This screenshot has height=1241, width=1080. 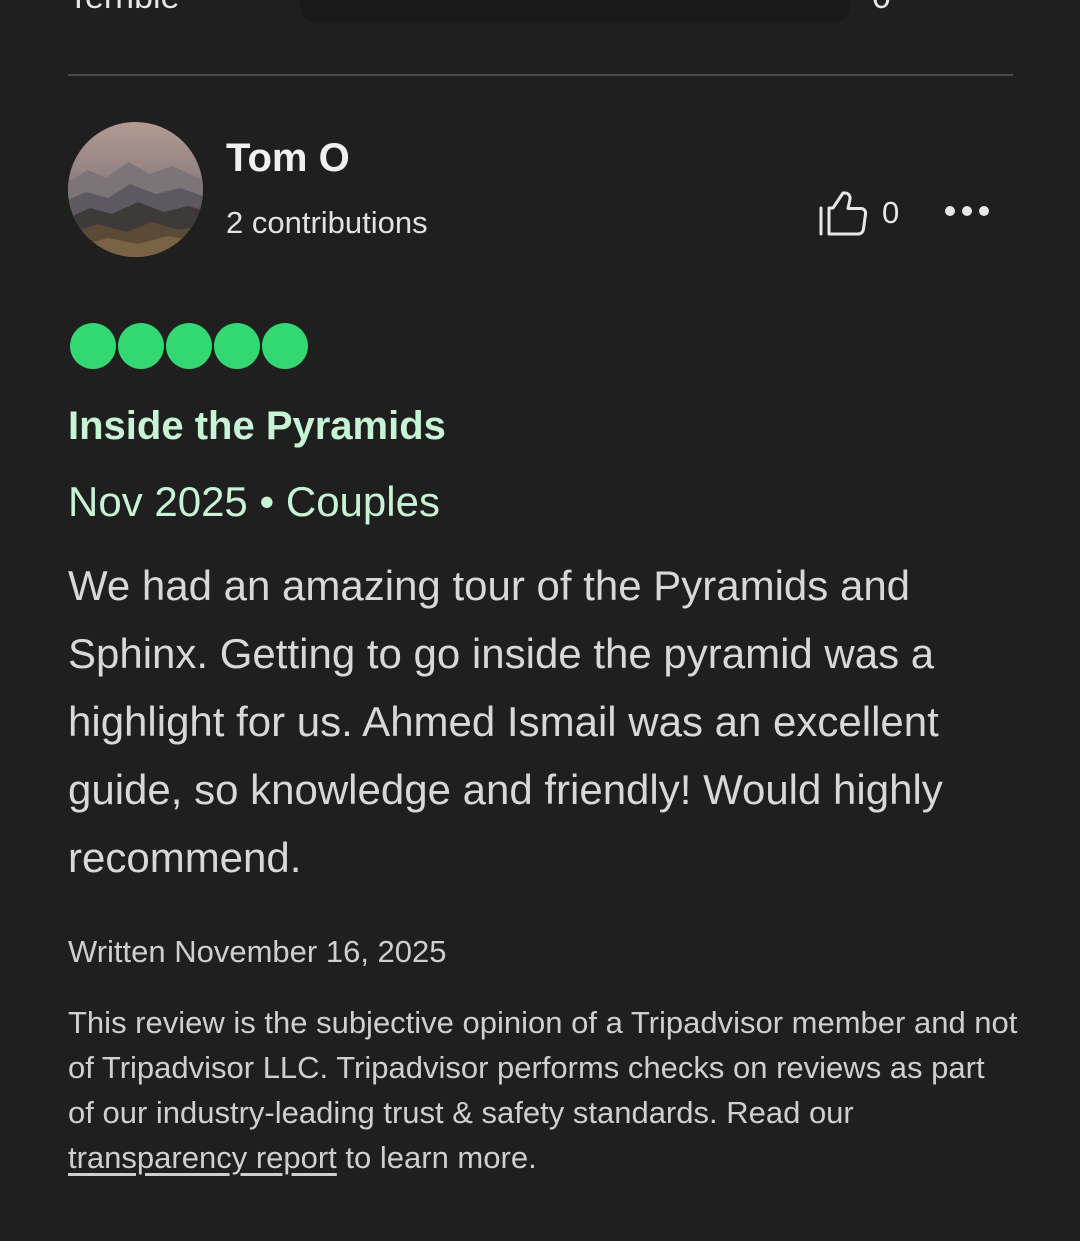 I want to click on trip-type: Couples, so click(x=362, y=501).